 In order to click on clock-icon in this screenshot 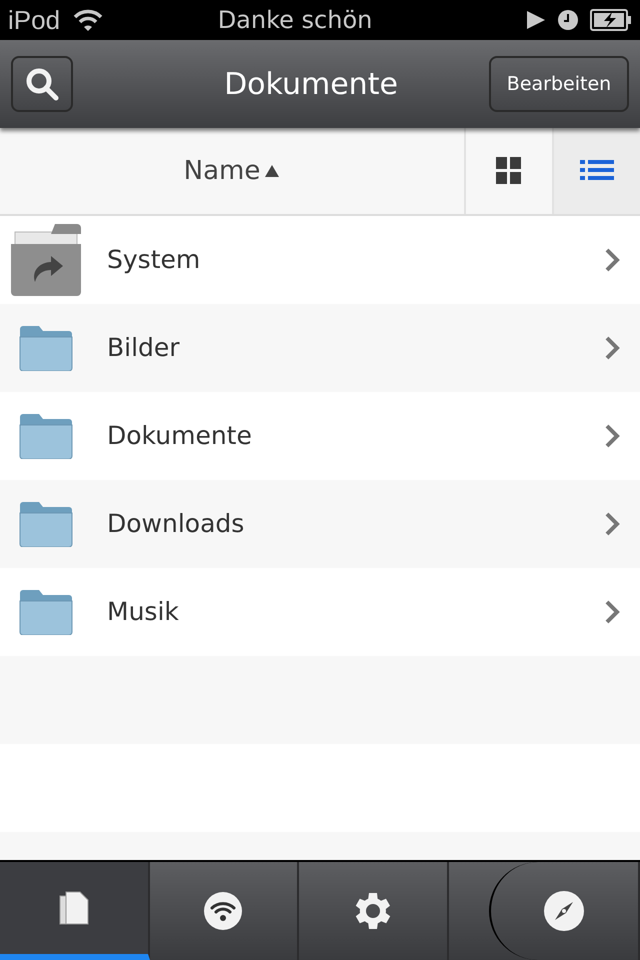, I will do `click(568, 20)`.